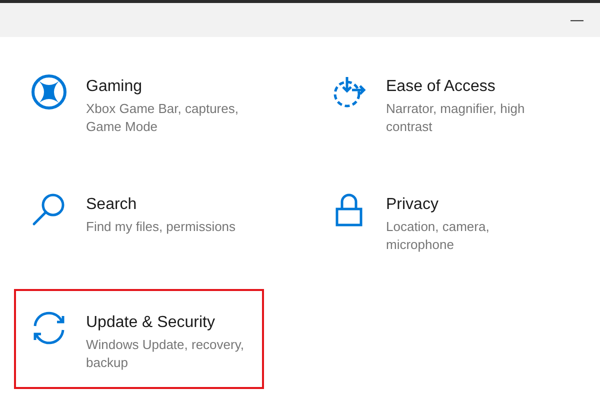 The width and height of the screenshot is (600, 400). I want to click on tile-title: Update & Security, so click(151, 322).